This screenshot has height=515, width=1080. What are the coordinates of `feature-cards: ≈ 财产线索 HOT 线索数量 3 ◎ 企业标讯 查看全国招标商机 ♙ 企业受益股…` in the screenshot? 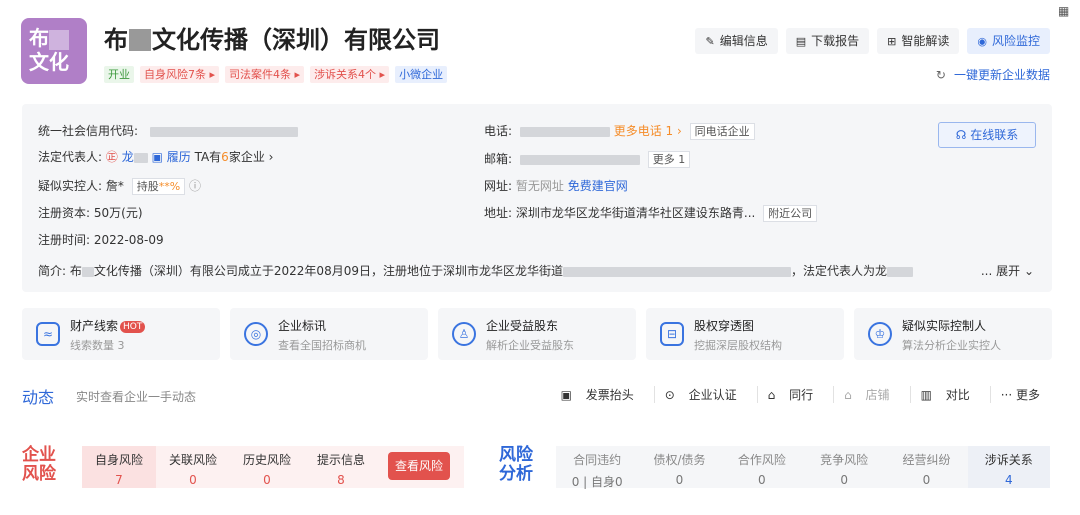 It's located at (537, 334).